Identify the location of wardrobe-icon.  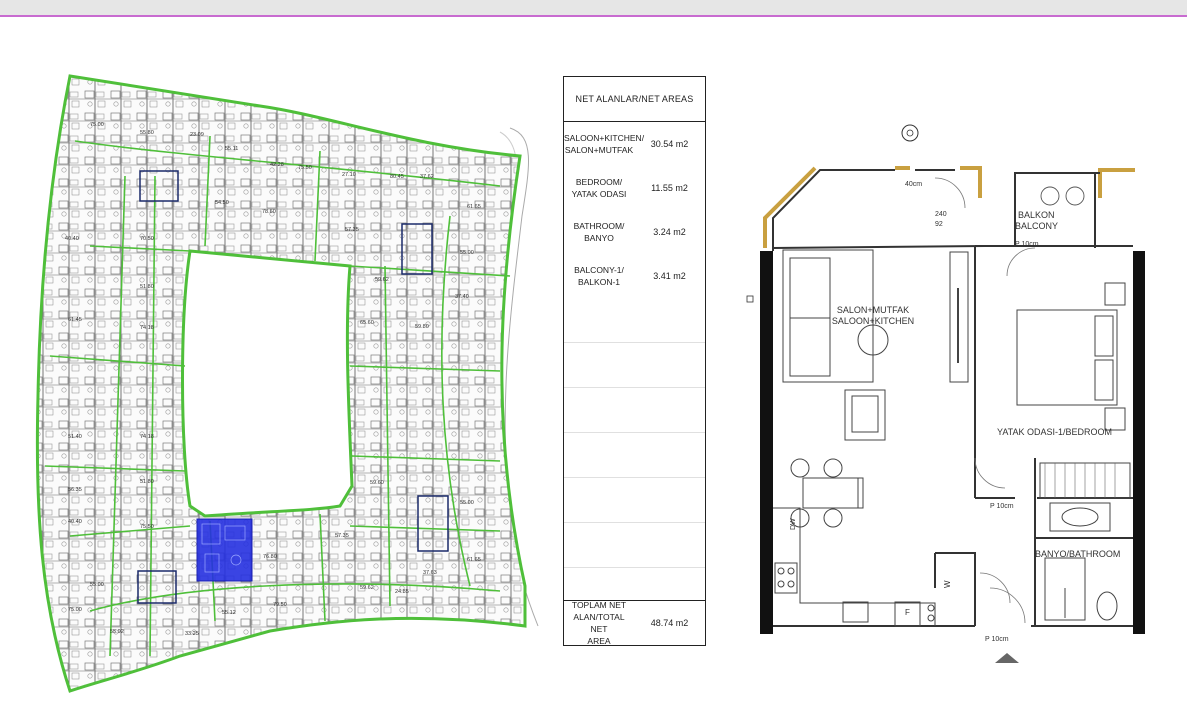
(1085, 480).